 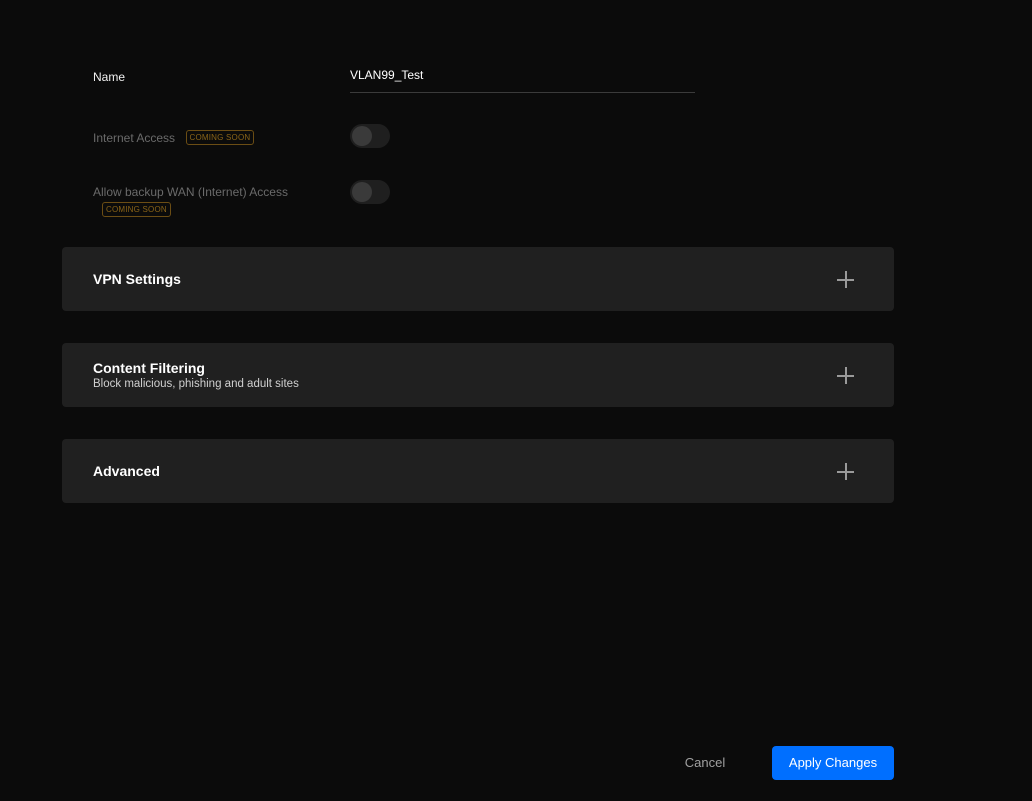 I want to click on name-field, so click(x=522, y=77).